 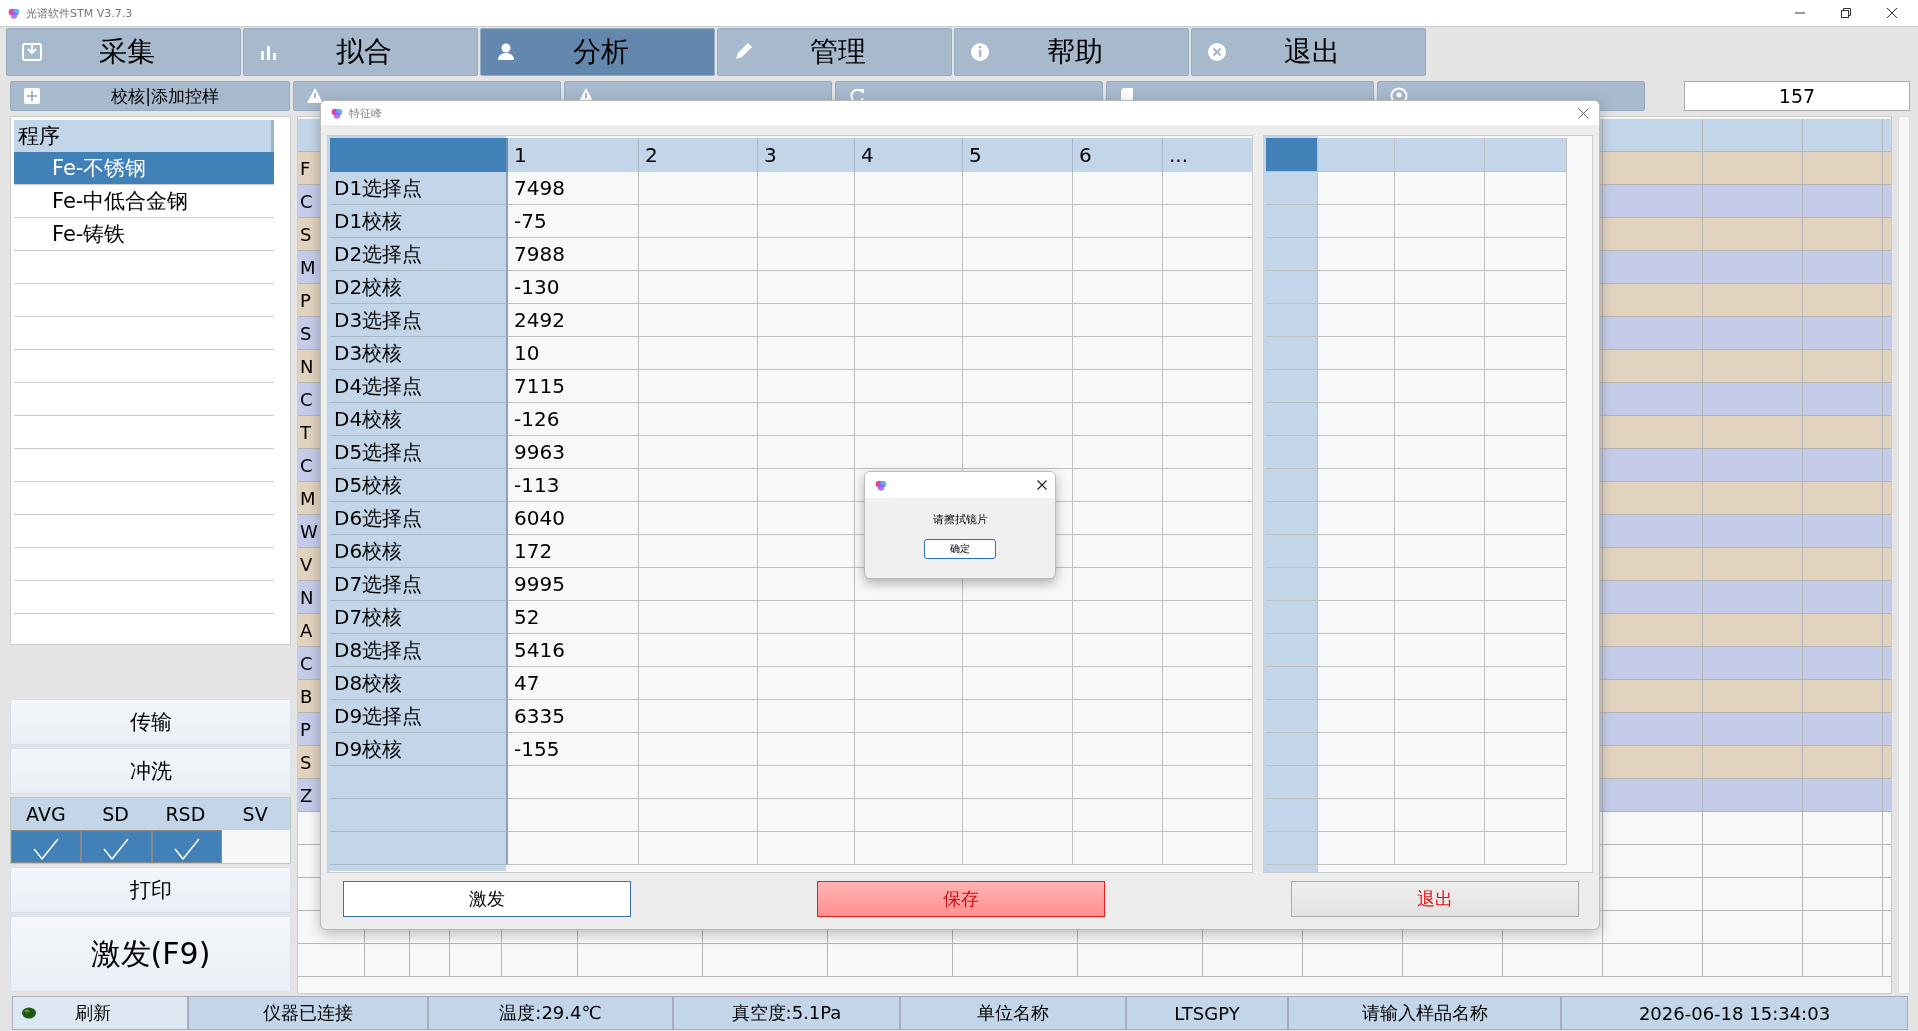 I want to click on row-header: D6校核, so click(x=419, y=551).